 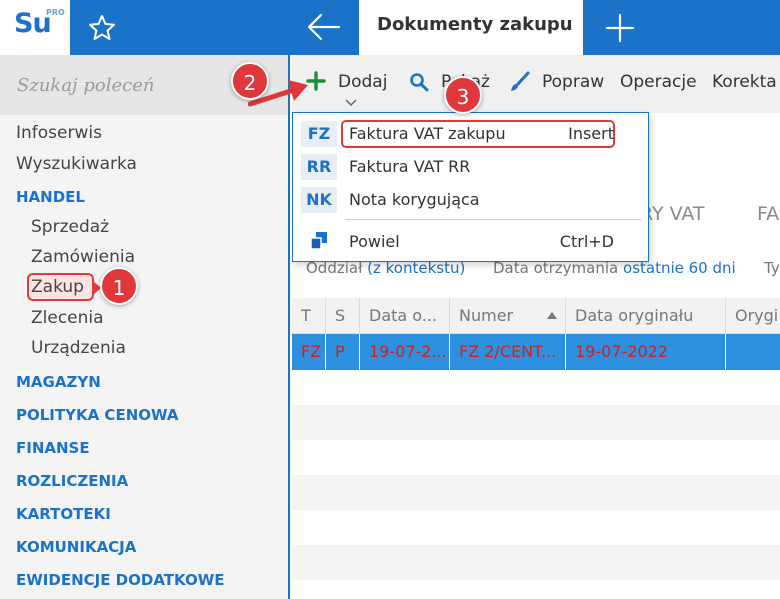 I want to click on add-button: Dodaj, so click(x=348, y=84).